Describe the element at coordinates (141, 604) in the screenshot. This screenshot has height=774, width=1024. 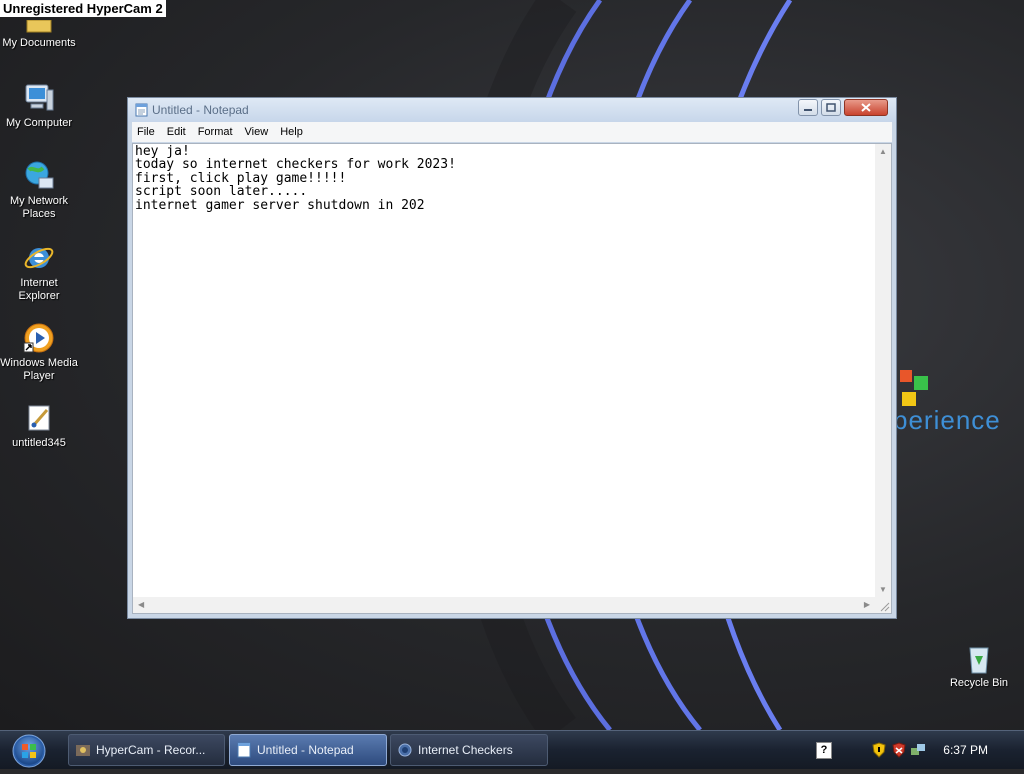
I see `scroll-left-arrow-icon: ◀` at that location.